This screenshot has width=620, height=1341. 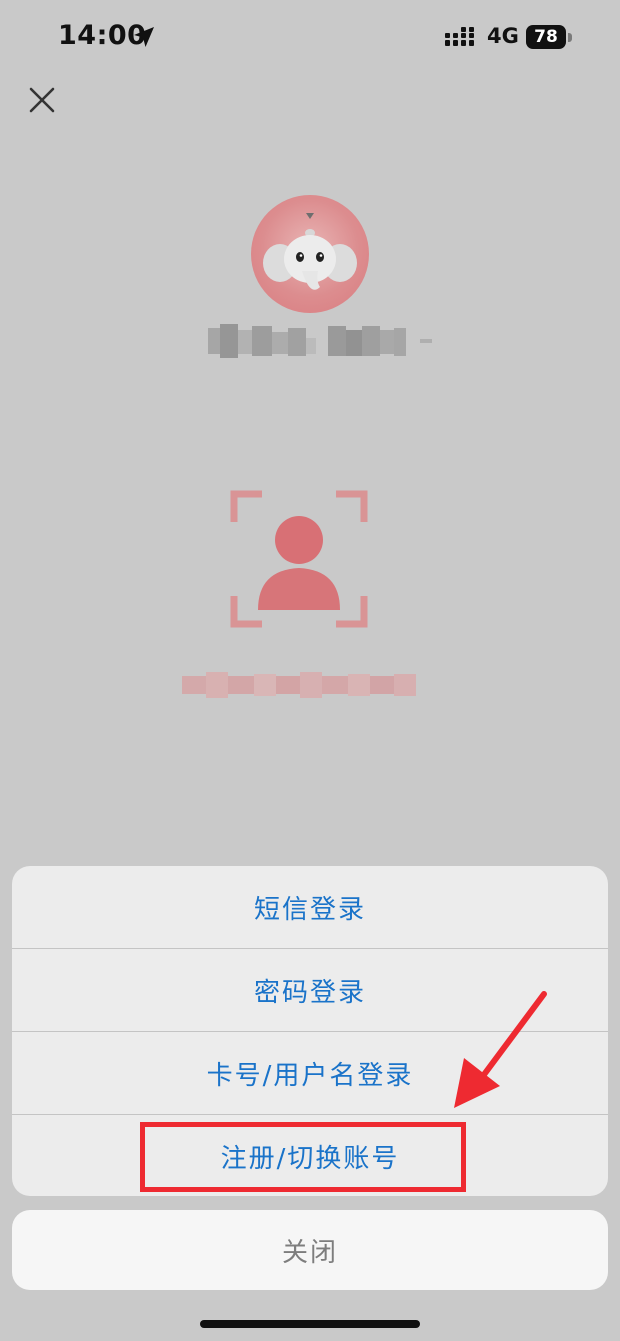 I want to click on battery-level: 78, so click(x=546, y=37).